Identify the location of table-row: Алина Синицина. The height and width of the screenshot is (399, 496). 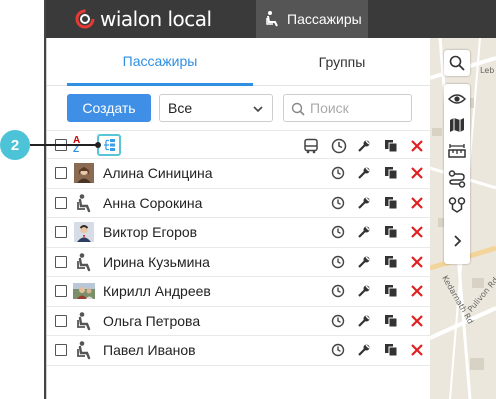
(239, 174).